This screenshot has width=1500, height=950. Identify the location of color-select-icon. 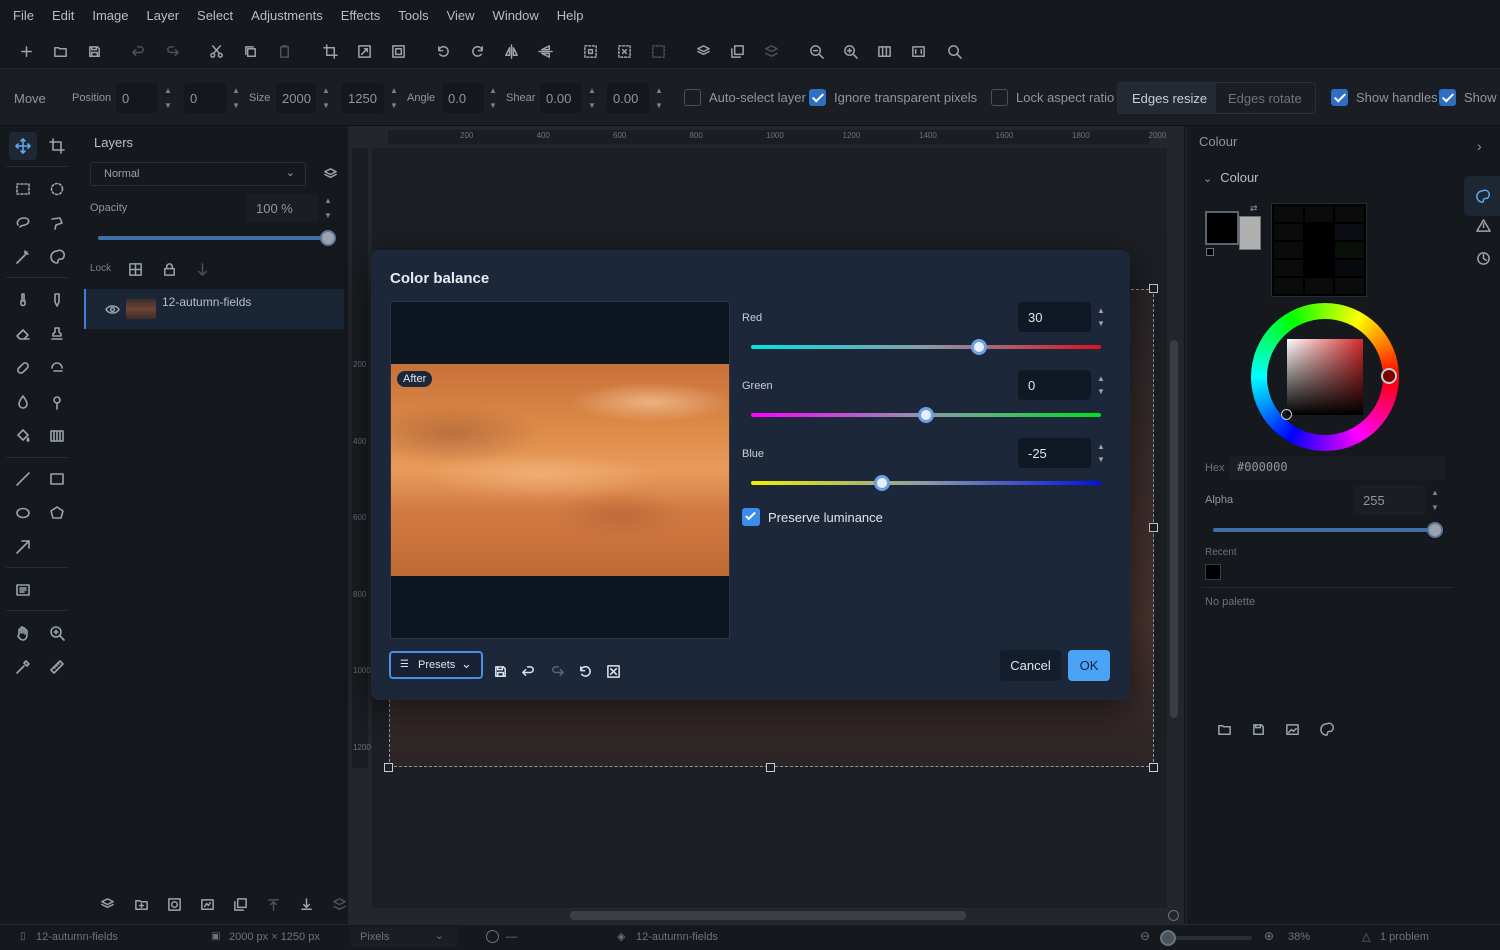
(57, 257).